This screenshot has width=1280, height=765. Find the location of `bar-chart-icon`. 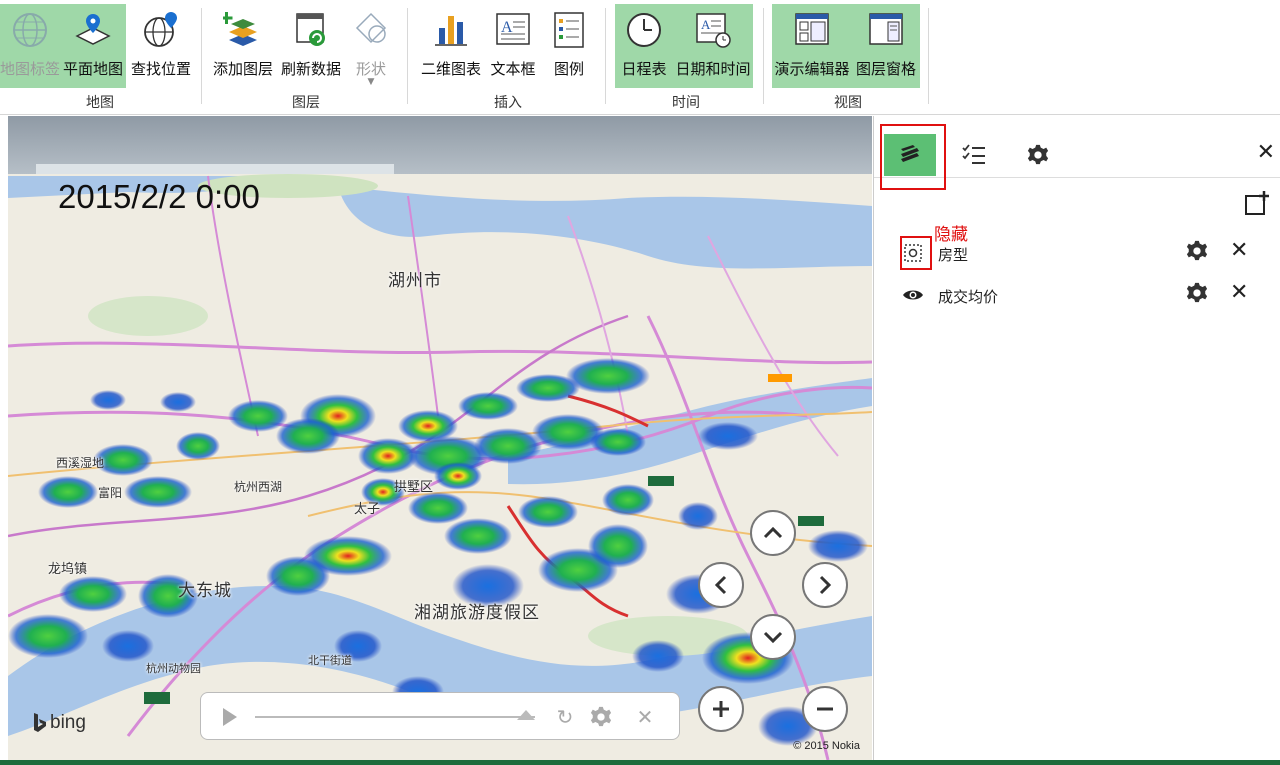

bar-chart-icon is located at coordinates (451, 30).